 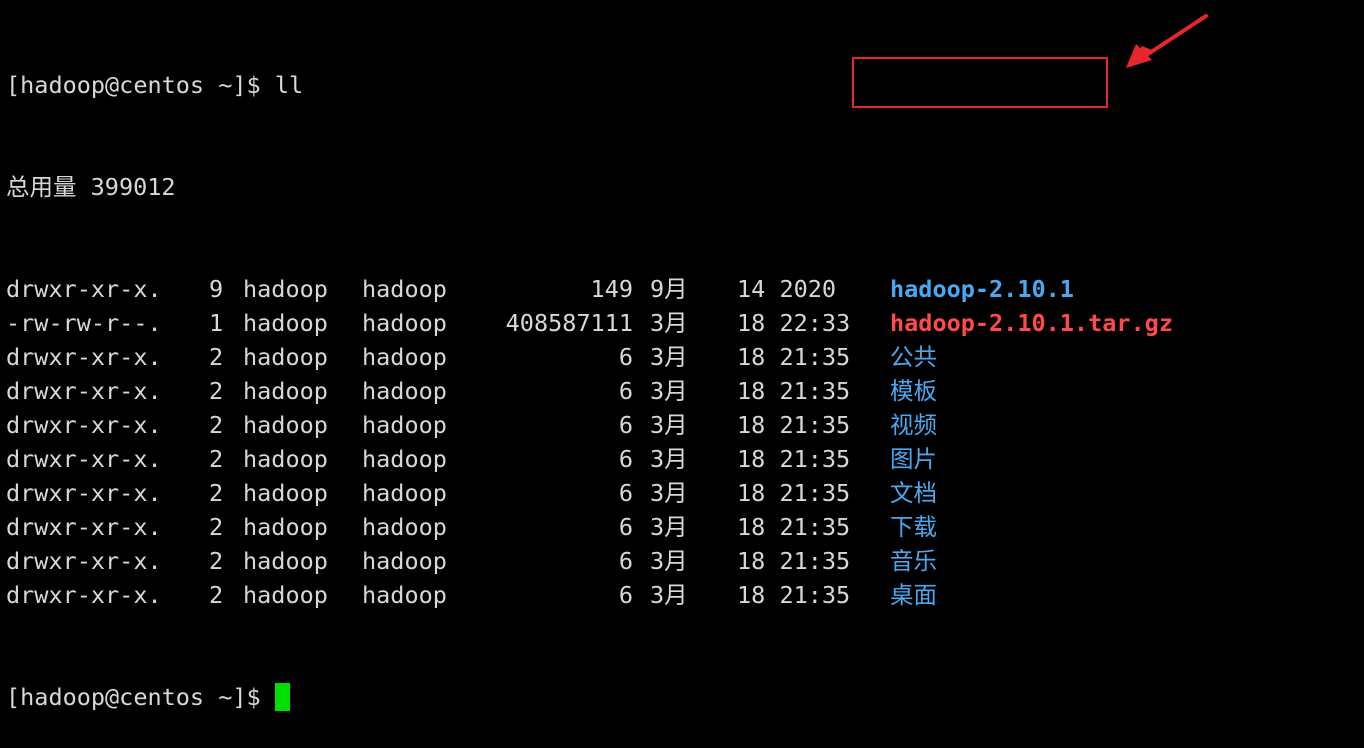 I want to click on file-name: hadoop-2.10.1, so click(x=982, y=289).